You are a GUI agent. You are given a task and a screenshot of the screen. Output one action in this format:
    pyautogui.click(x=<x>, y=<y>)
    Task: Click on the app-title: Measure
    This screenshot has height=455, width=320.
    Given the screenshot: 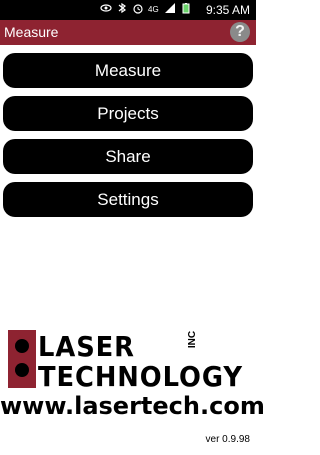 What is the action you would take?
    pyautogui.click(x=31, y=32)
    